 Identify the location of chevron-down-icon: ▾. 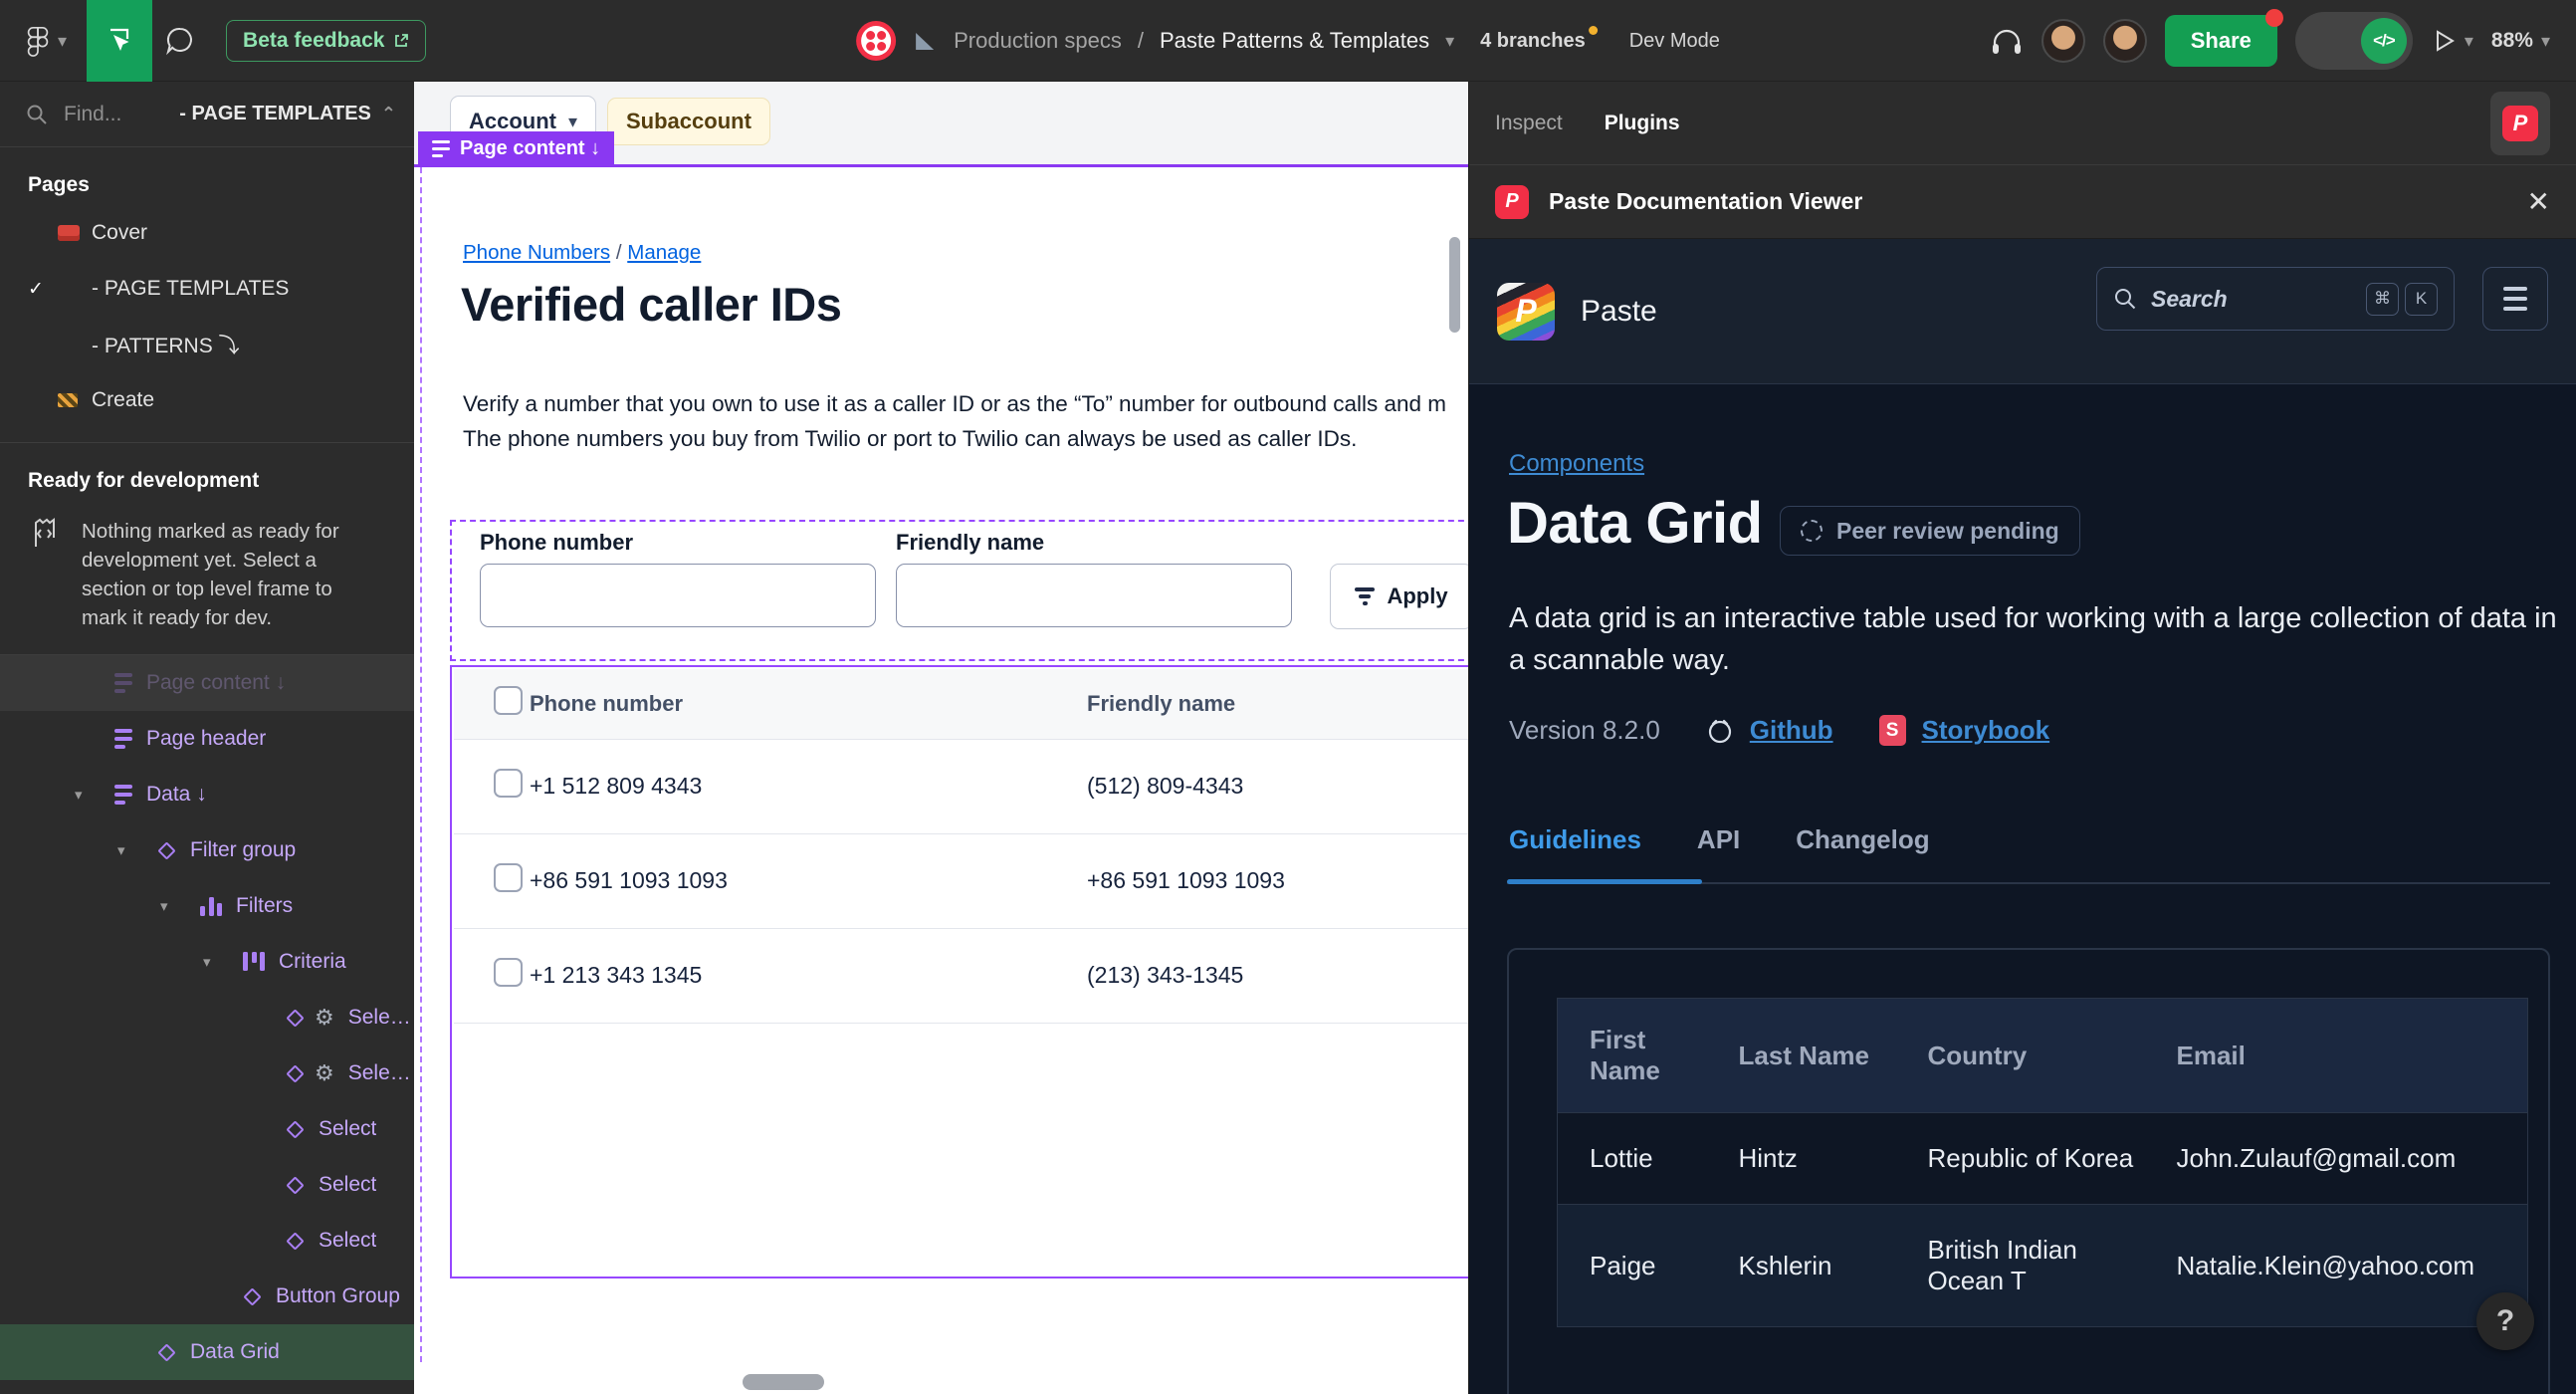
(63, 40).